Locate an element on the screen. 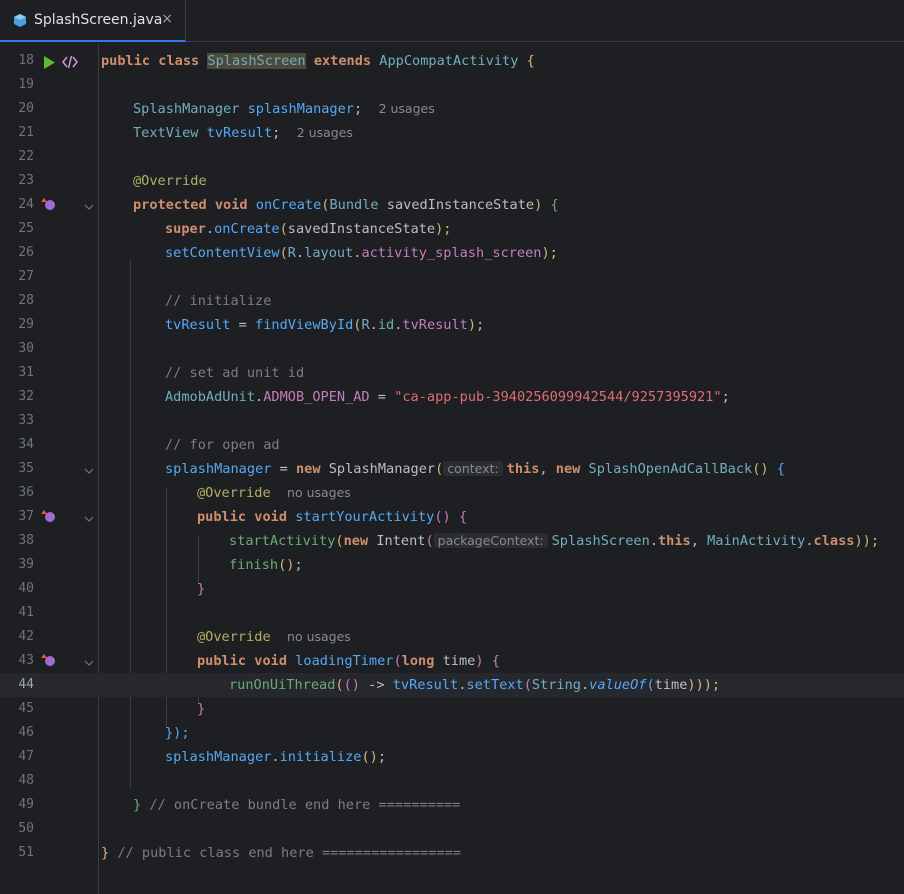 The height and width of the screenshot is (894, 904). code-line: 34 // for open ad is located at coordinates (452, 445).